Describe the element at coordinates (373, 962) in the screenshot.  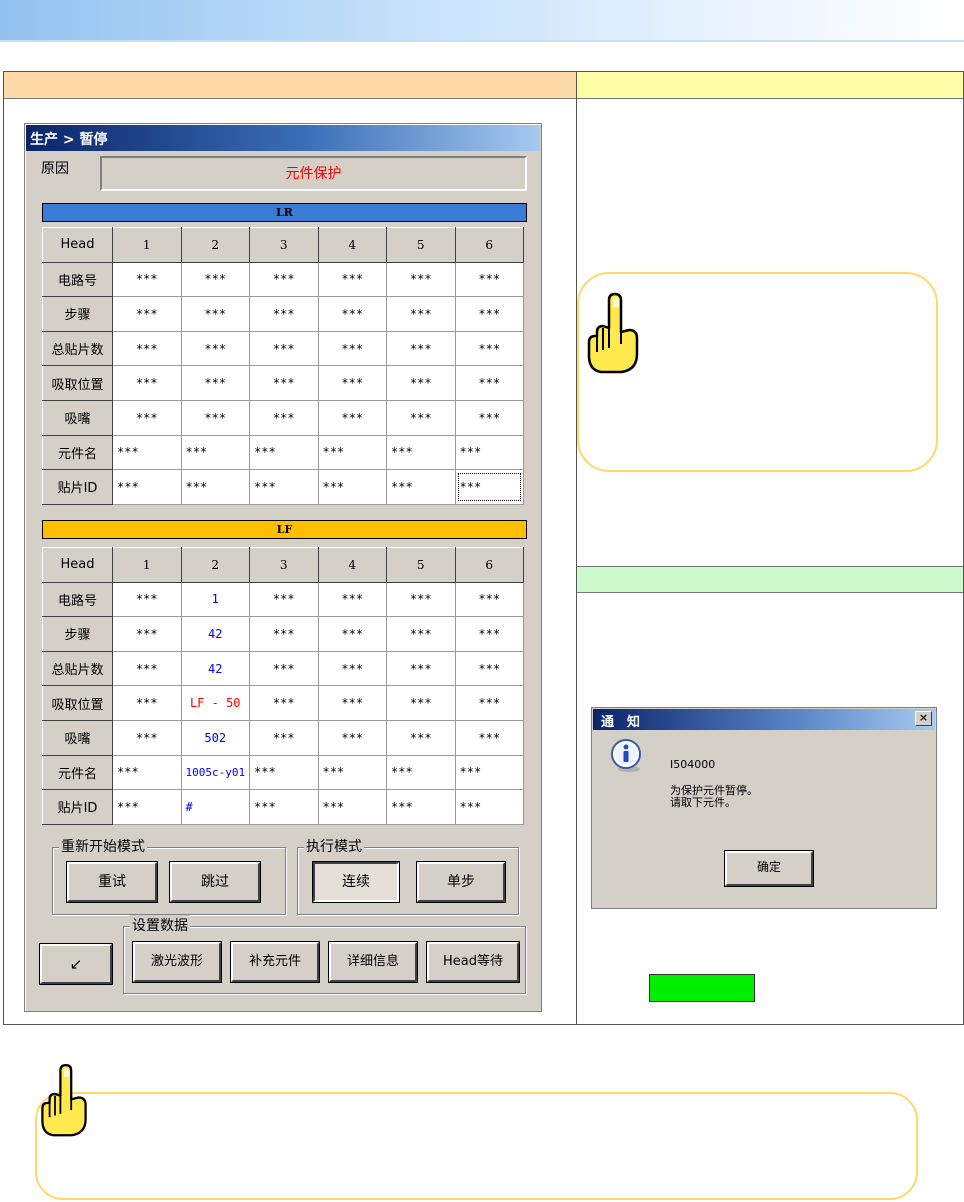
I see `details-button: 详细信息` at that location.